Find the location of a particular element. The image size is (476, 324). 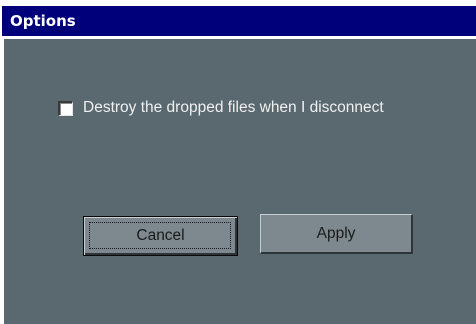

apply-button-label: Apply is located at coordinates (336, 233).